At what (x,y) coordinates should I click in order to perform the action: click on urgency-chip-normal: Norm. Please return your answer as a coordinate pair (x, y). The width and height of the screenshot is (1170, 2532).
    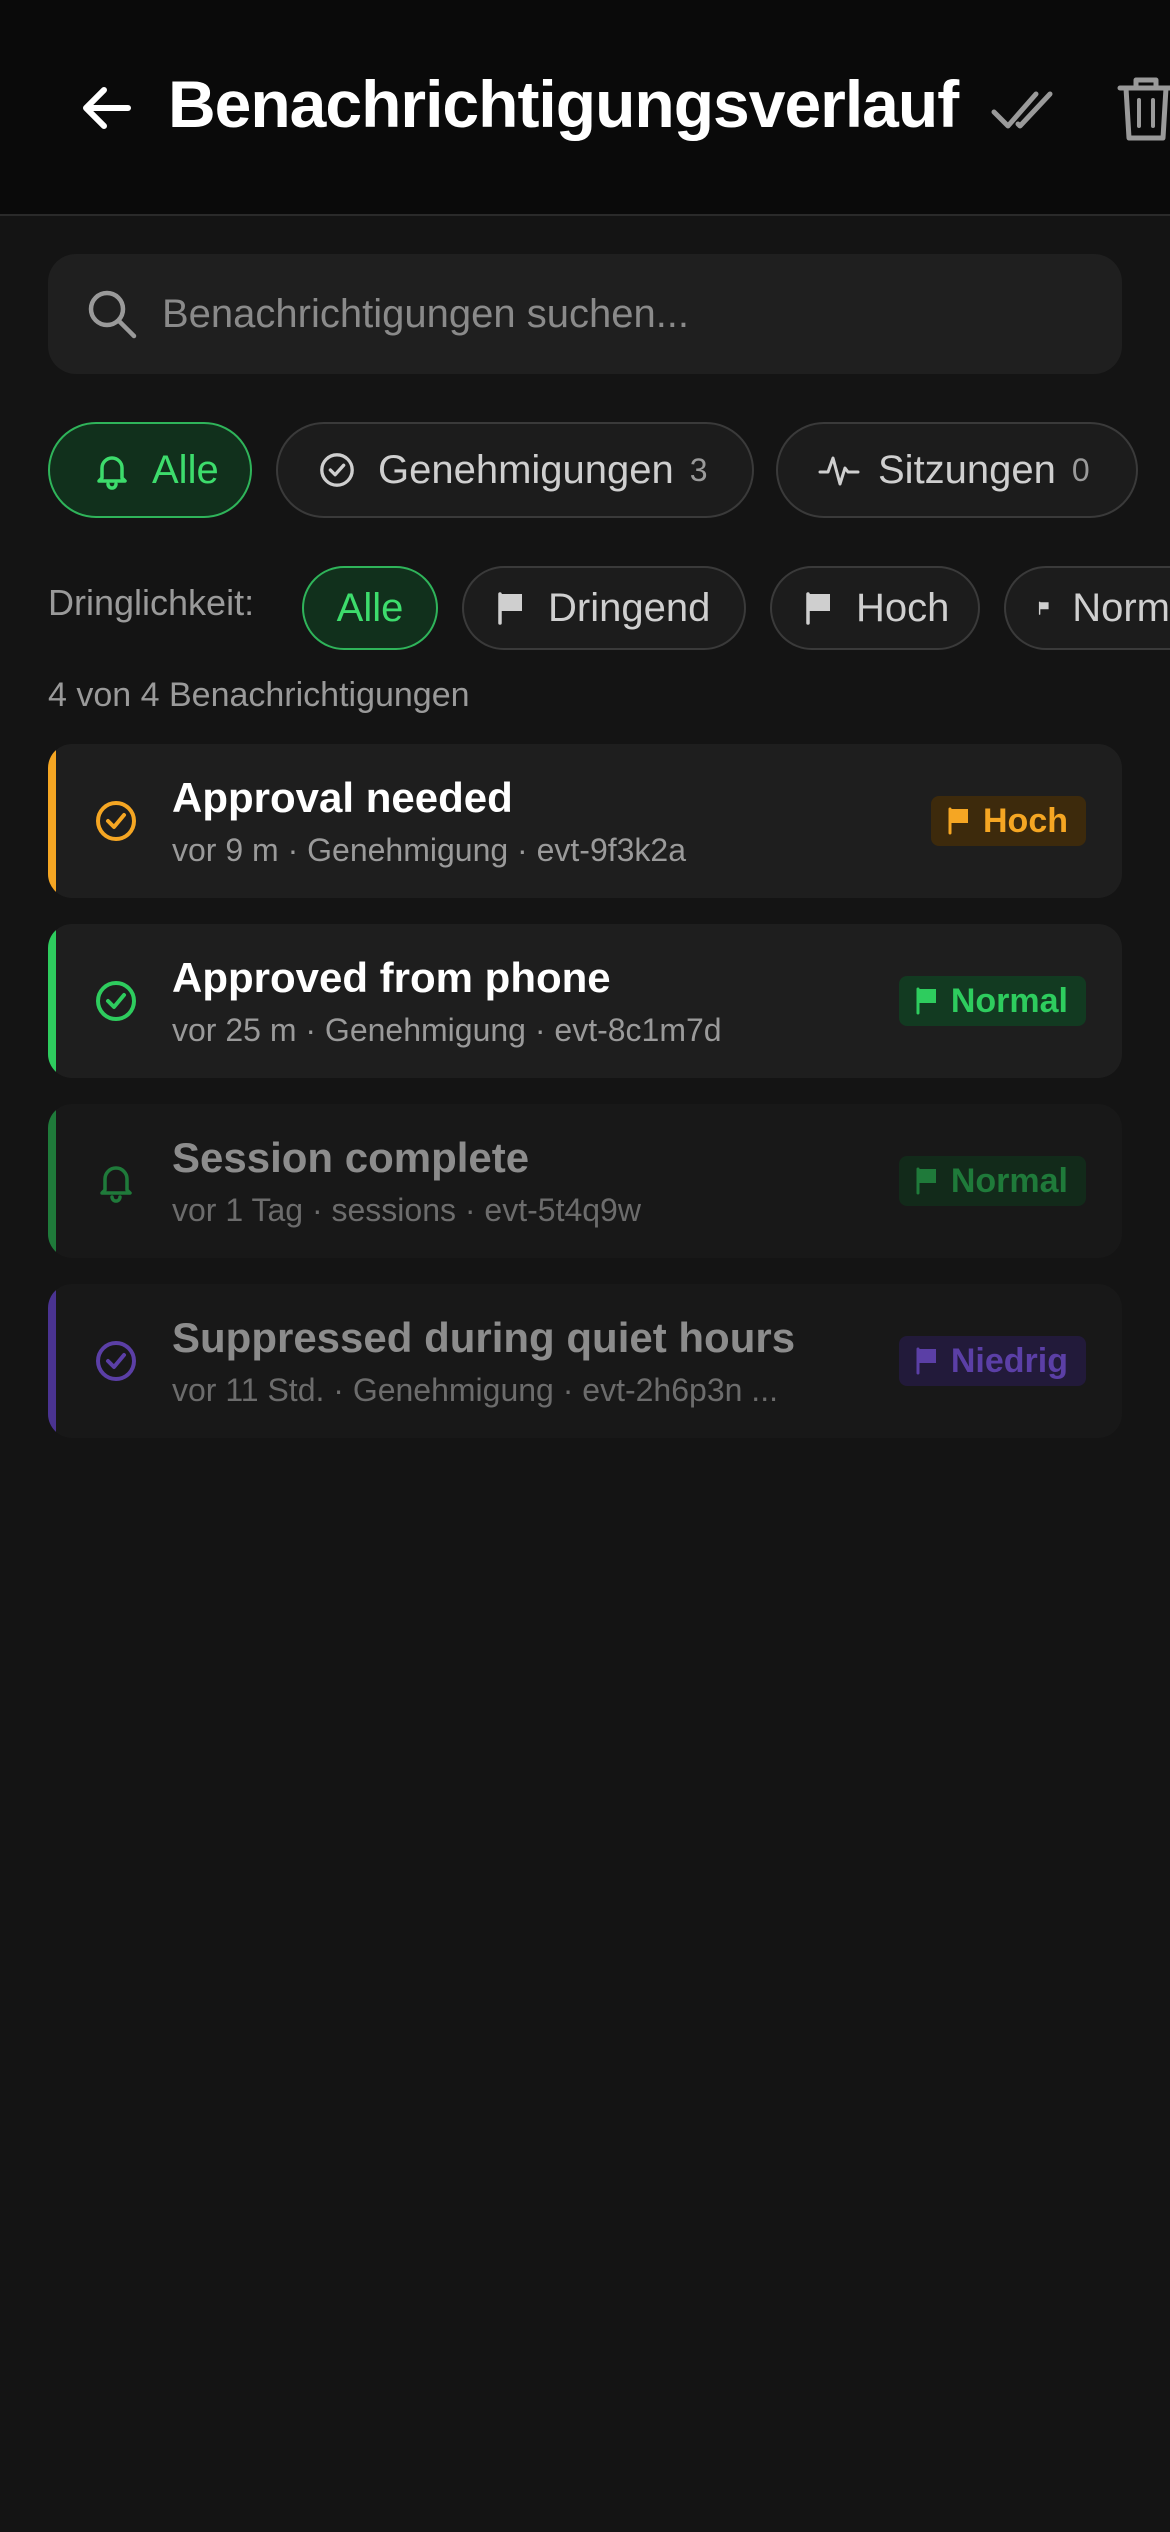
    Looking at the image, I should click on (1087, 608).